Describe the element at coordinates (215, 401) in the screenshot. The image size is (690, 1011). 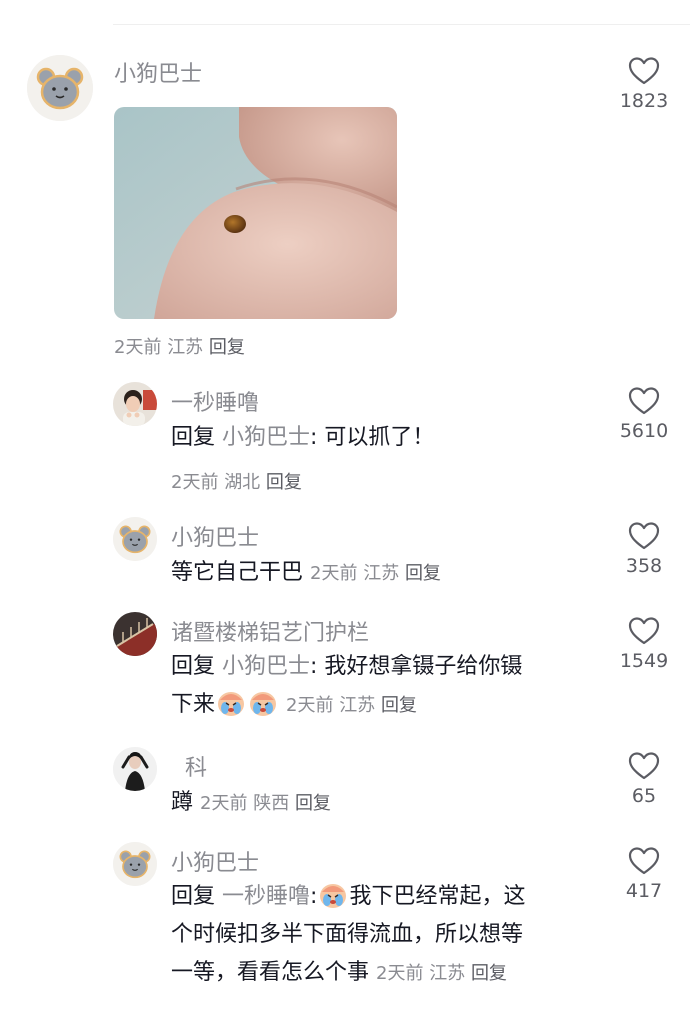
I see `comment-username: 一秒睡噜` at that location.